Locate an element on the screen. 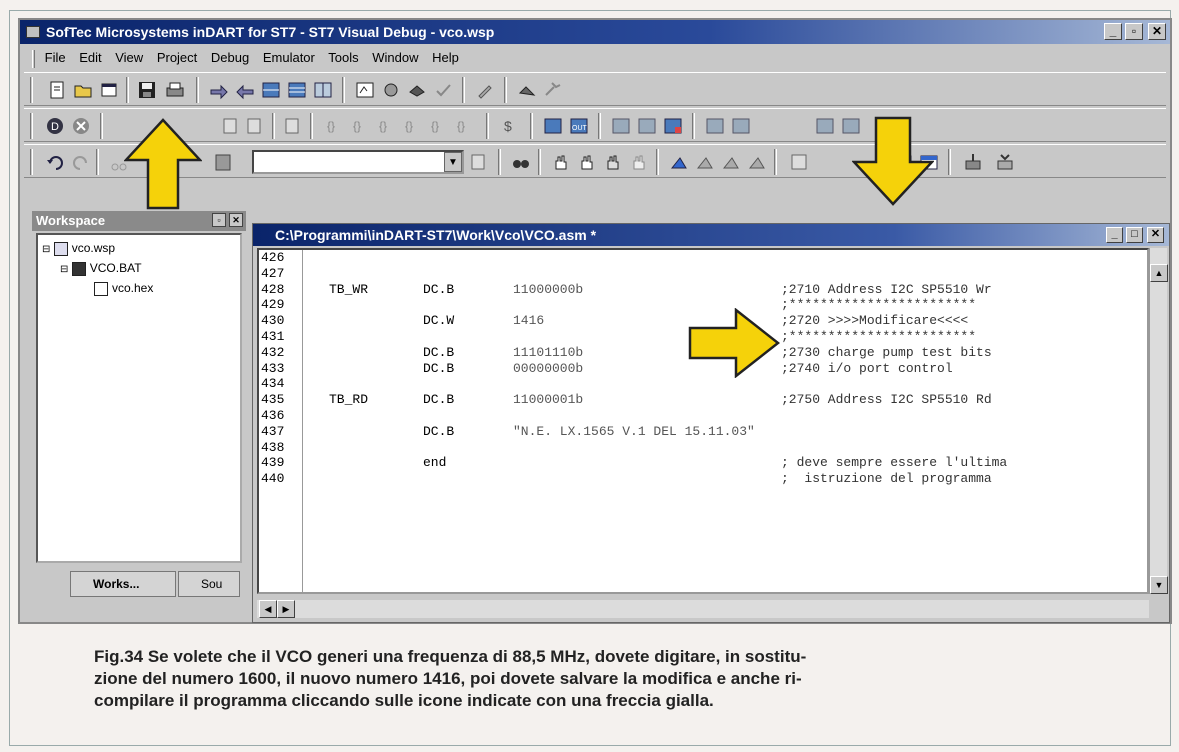 The image size is (1179, 752). code-line: end ; deve sempre essere l'ultima is located at coordinates (725, 463).